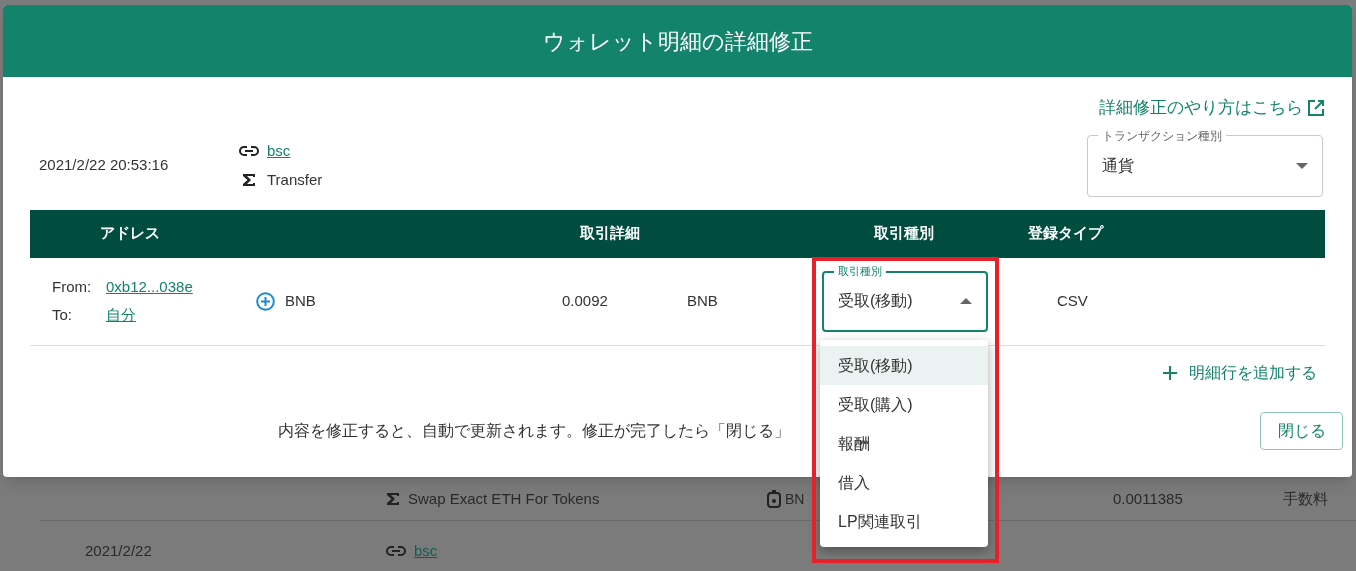  I want to click on datetime-text: 2021/2/22 20:53:16, so click(104, 165).